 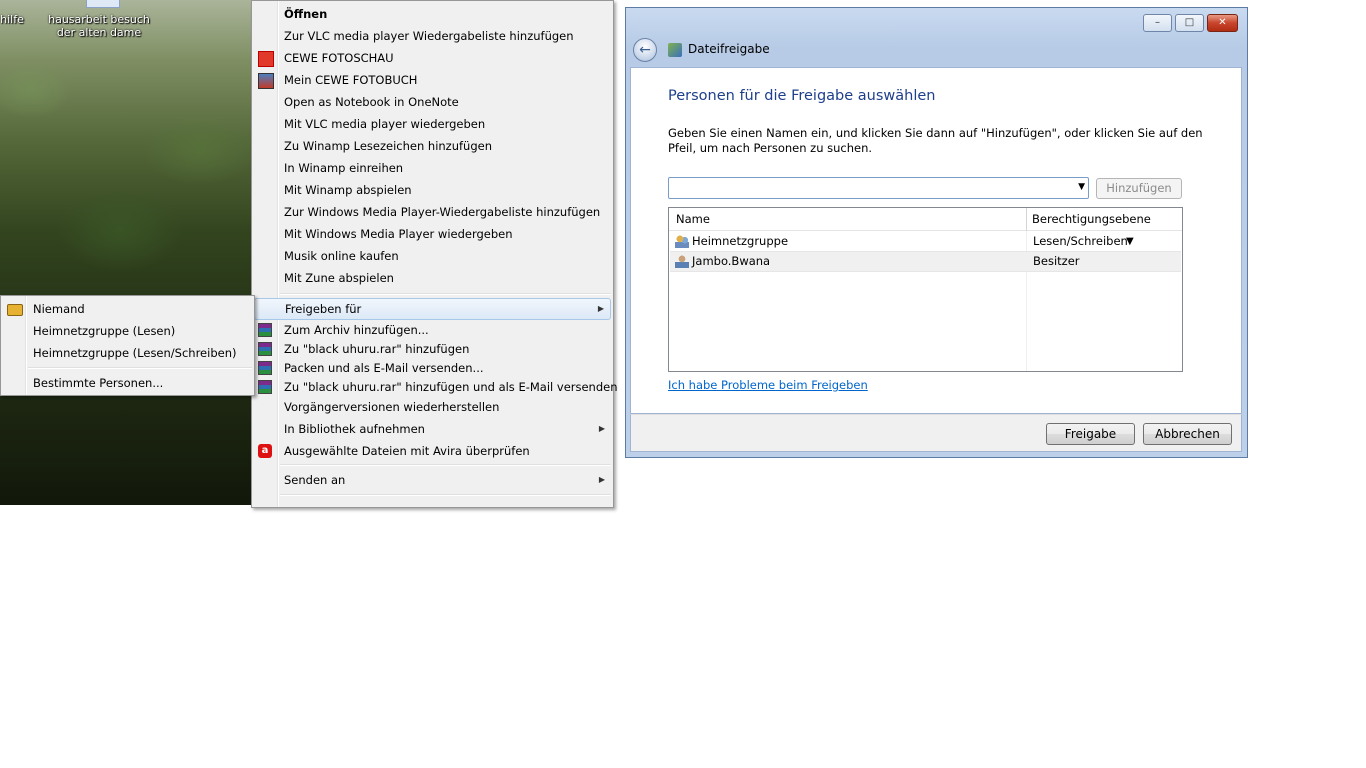 What do you see at coordinates (432, 168) in the screenshot?
I see `menu-item-winamp-enqueue: In Winamp einreihen` at bounding box center [432, 168].